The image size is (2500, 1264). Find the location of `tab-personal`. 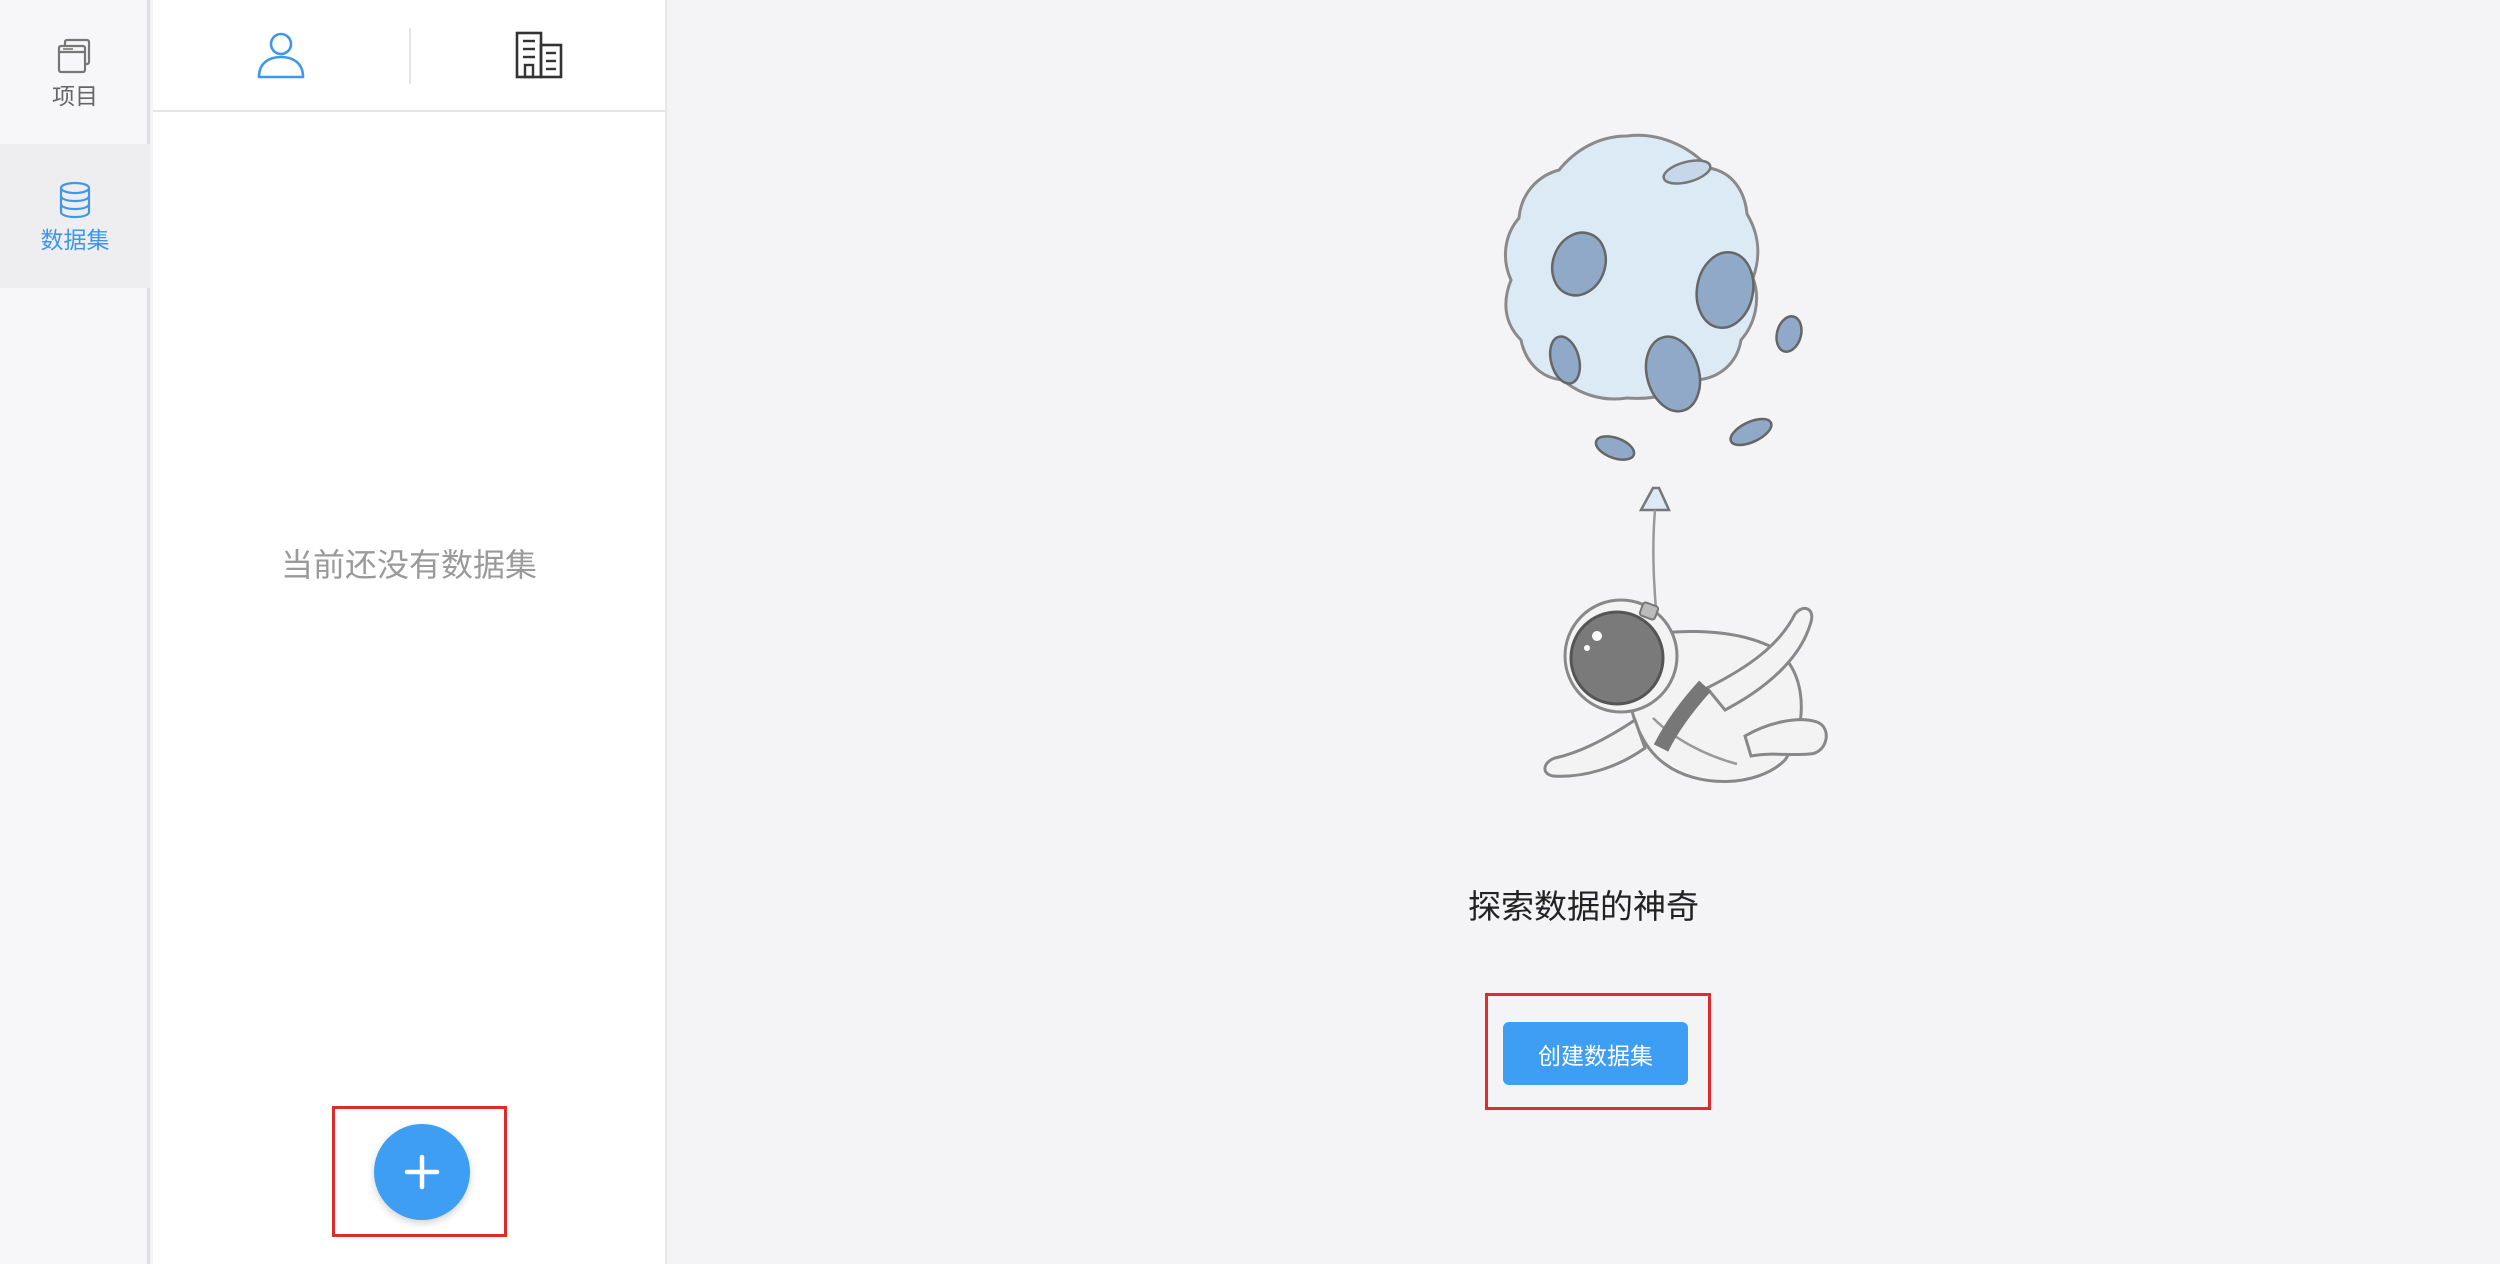

tab-personal is located at coordinates (281, 55).